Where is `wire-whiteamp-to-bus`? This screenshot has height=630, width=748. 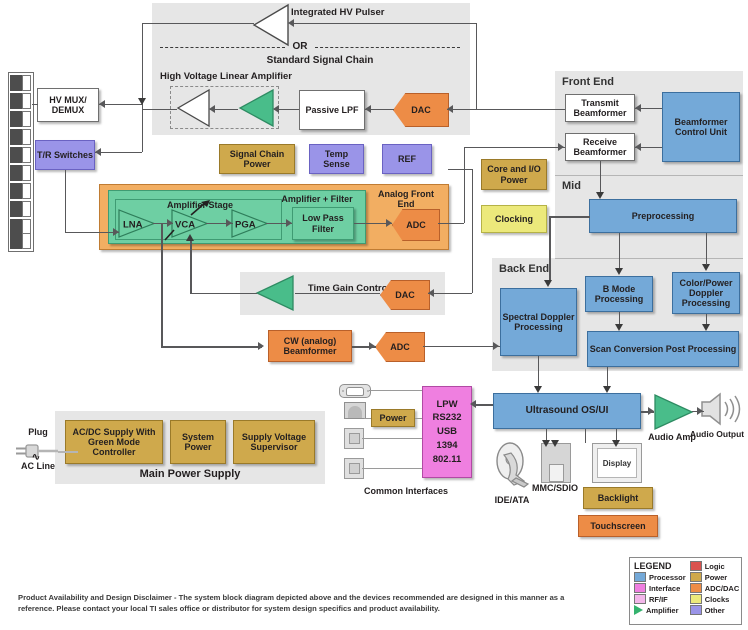
wire-whiteamp-to-bus is located at coordinates (159, 109).